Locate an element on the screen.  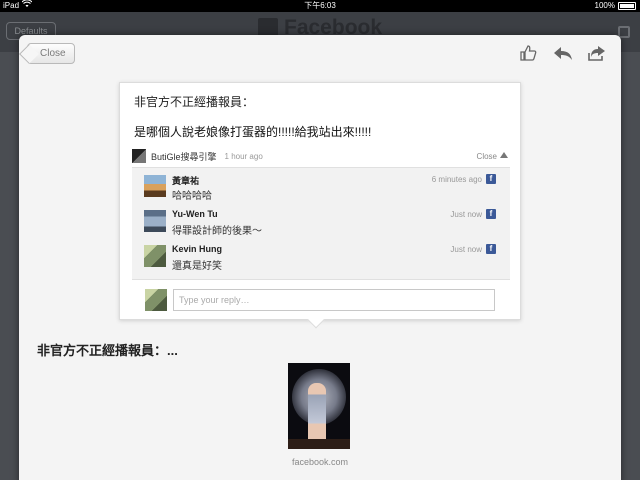
share-icon is located at coordinates (596, 53).